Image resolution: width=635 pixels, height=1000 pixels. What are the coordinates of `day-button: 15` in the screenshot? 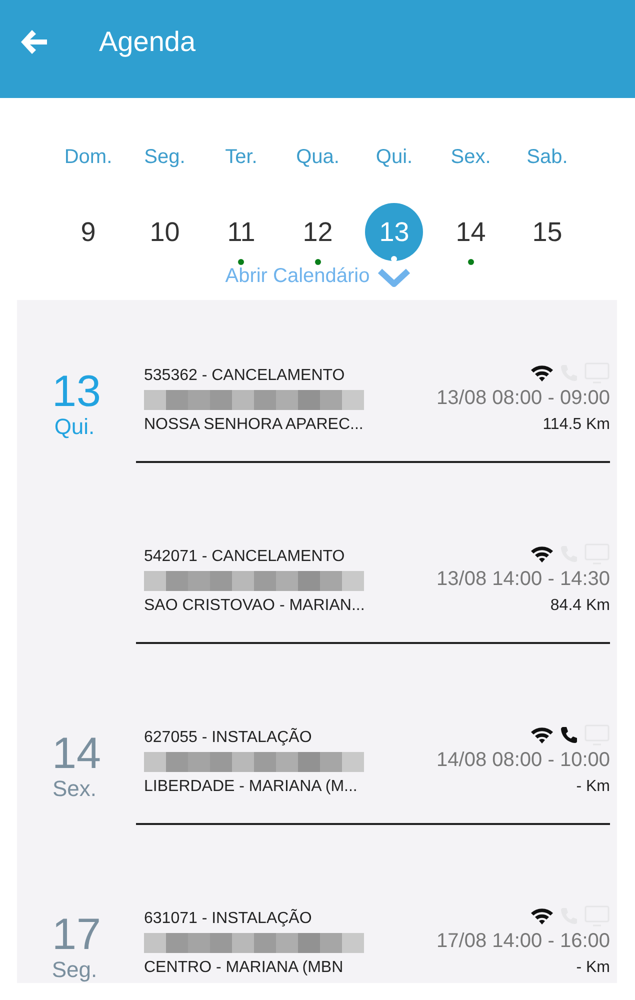 It's located at (547, 232).